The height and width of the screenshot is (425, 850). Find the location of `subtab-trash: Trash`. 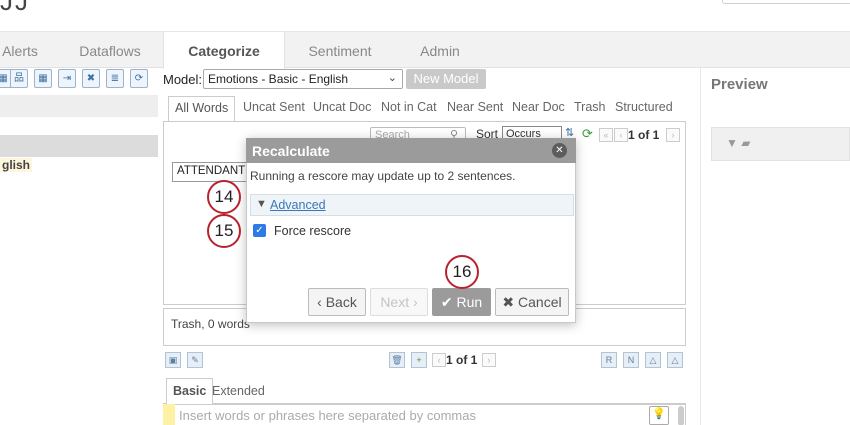

subtab-trash: Trash is located at coordinates (590, 107).